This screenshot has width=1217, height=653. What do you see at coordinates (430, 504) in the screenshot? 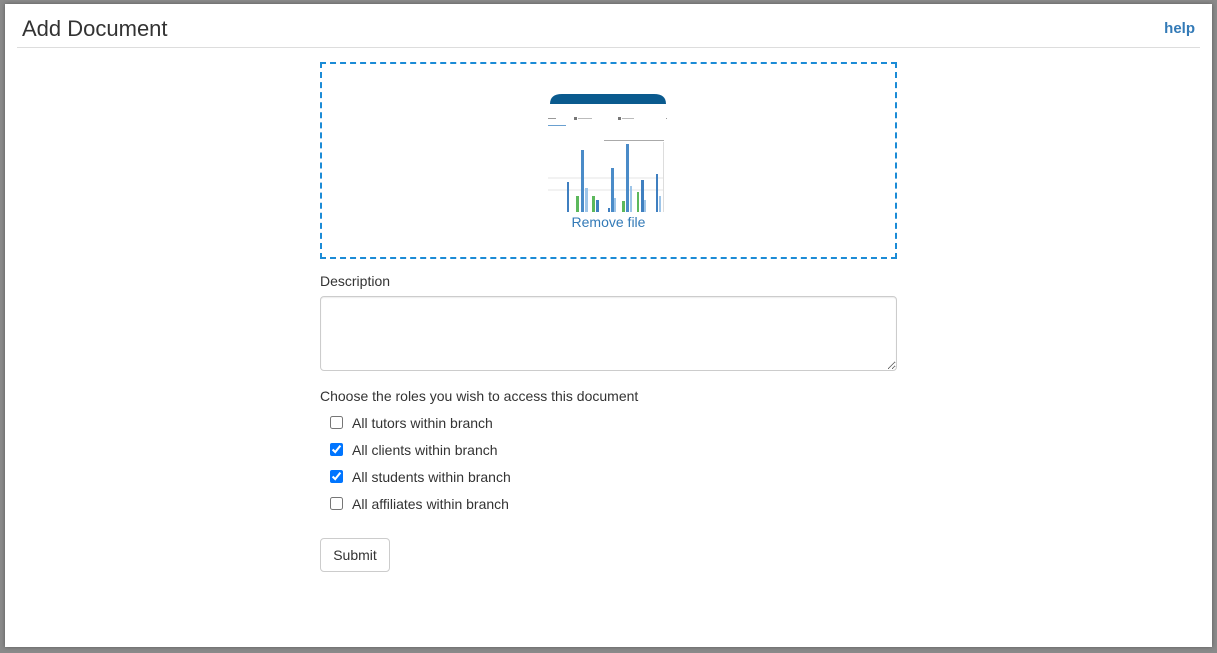
I see `role-label-affiliates: All affiliates within branch` at bounding box center [430, 504].